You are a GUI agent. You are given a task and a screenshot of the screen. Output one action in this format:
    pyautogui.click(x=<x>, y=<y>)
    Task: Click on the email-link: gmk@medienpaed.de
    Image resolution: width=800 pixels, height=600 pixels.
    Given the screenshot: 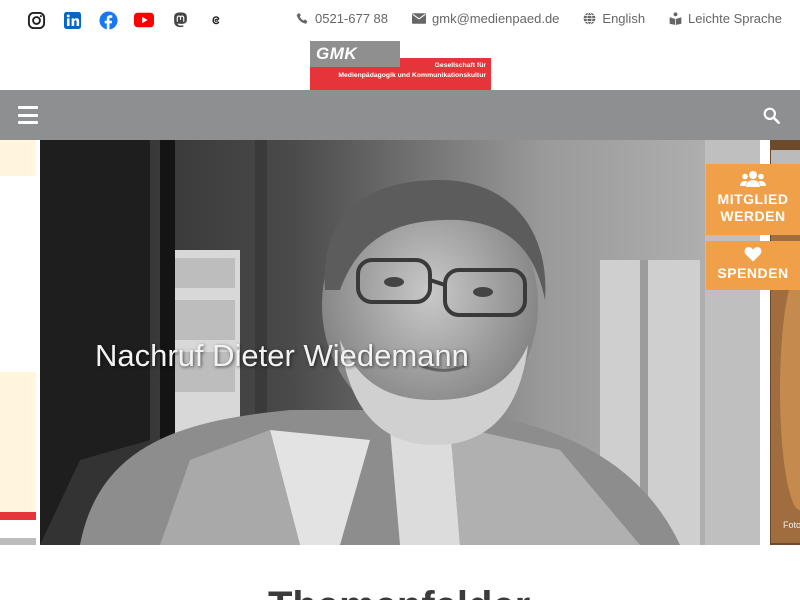 What is the action you would take?
    pyautogui.click(x=485, y=18)
    